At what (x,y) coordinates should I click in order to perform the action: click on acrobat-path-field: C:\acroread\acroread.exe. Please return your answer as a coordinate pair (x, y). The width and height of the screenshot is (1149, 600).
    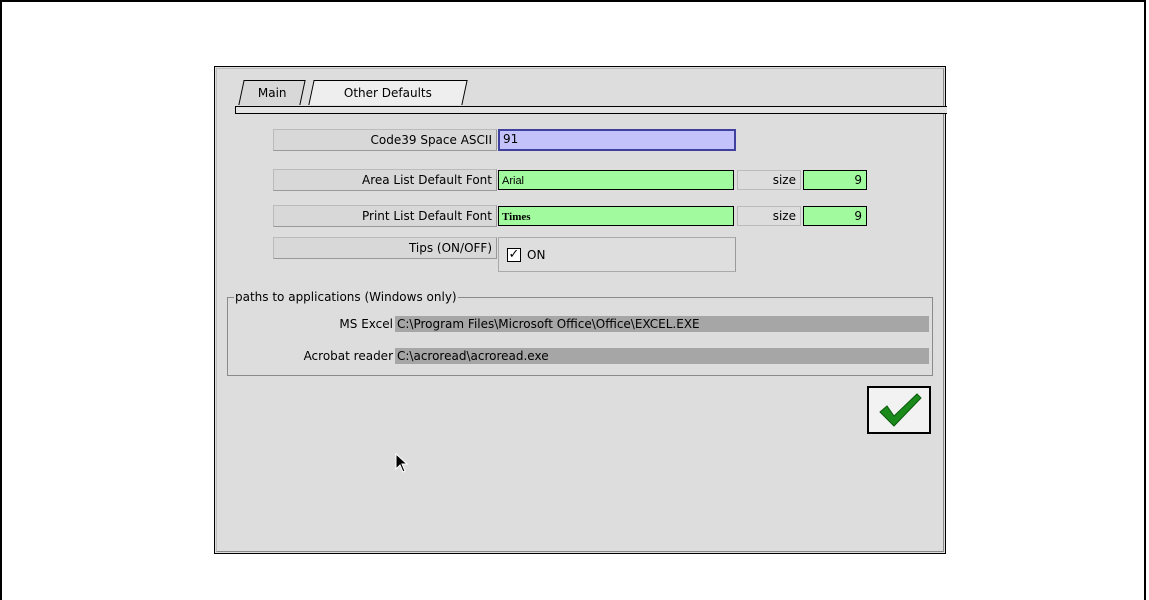
    Looking at the image, I should click on (662, 356).